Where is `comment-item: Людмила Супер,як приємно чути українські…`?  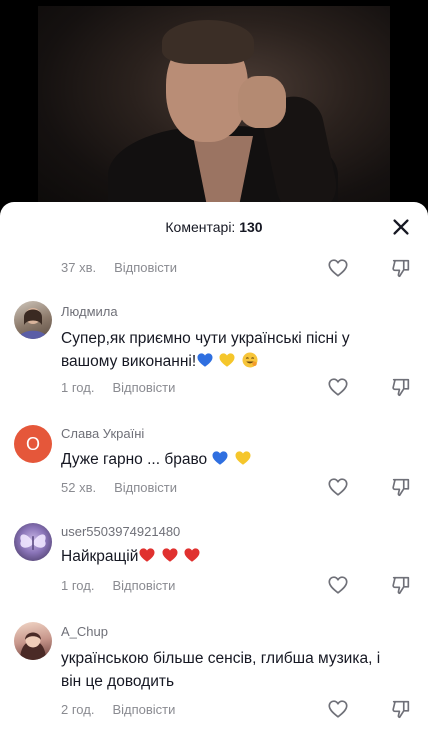 comment-item: Людмила Супер,як приємно чути українські… is located at coordinates (214, 347).